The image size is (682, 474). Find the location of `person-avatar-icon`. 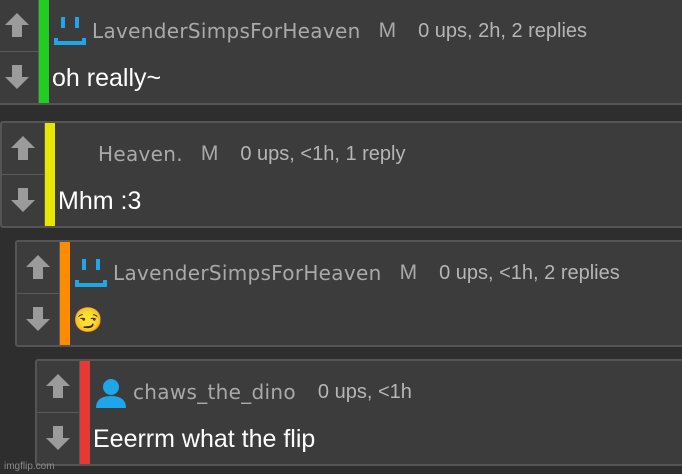

person-avatar-icon is located at coordinates (111, 392).